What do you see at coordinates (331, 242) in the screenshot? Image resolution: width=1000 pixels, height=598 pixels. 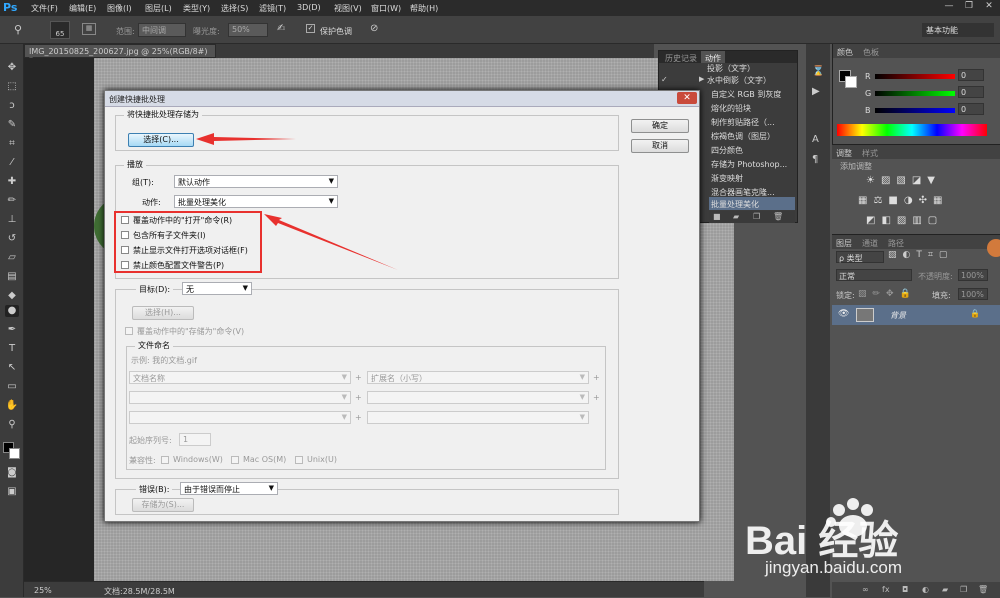 I see `arrow-to-checkboxes` at bounding box center [331, 242].